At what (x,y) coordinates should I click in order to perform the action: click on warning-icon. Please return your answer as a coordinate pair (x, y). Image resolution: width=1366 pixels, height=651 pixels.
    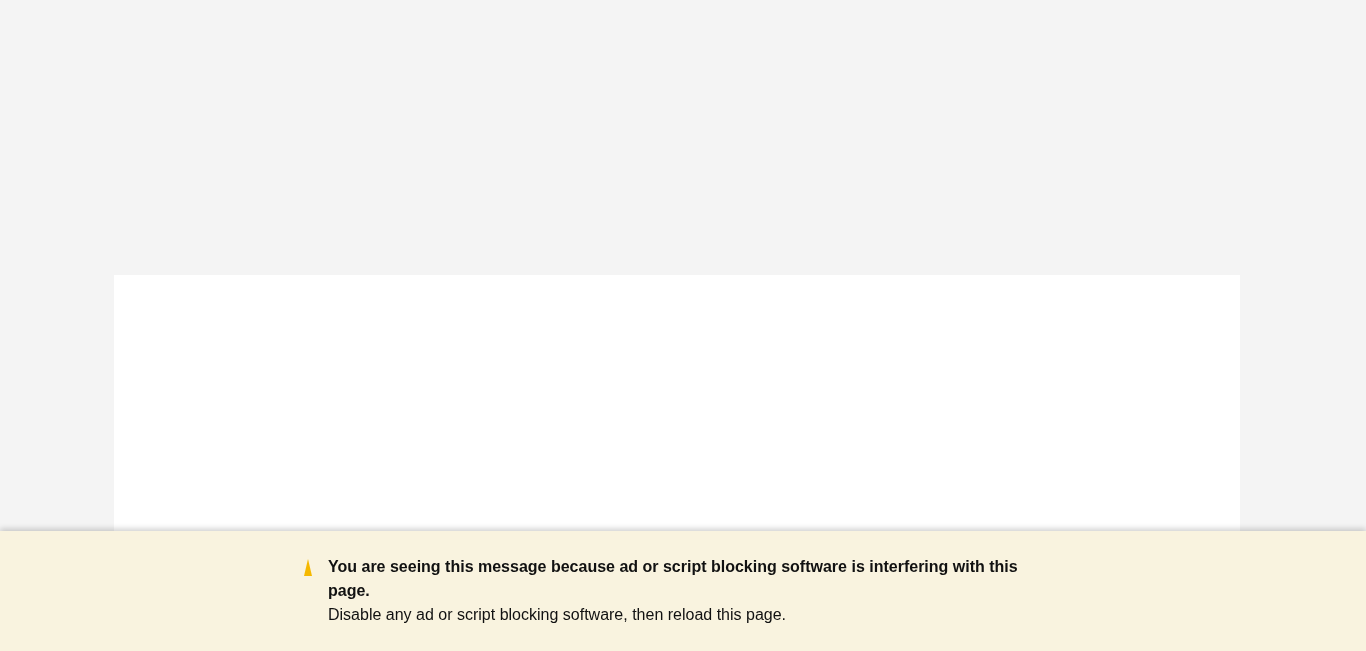
    Looking at the image, I should click on (308, 567).